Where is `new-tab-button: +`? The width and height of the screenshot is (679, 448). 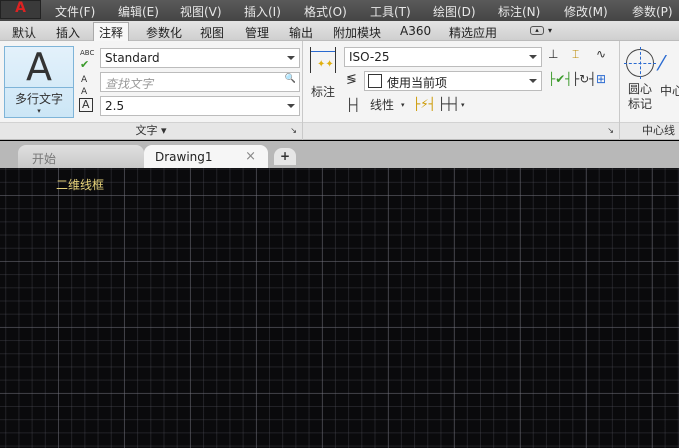 new-tab-button: + is located at coordinates (285, 156).